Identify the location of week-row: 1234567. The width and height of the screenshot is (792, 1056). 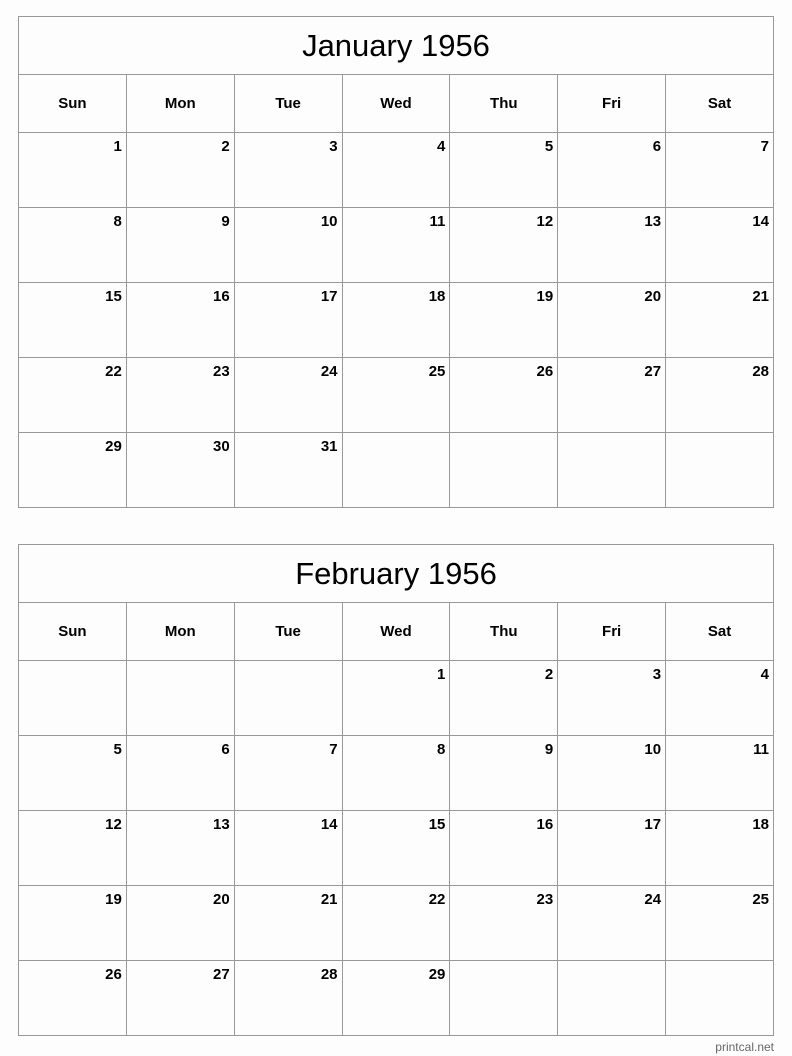
(396, 170).